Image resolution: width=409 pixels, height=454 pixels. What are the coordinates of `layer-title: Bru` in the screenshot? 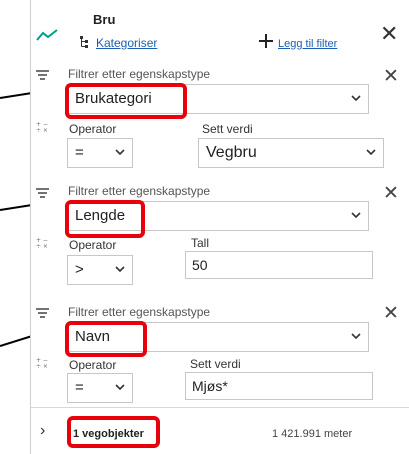 It's located at (104, 19).